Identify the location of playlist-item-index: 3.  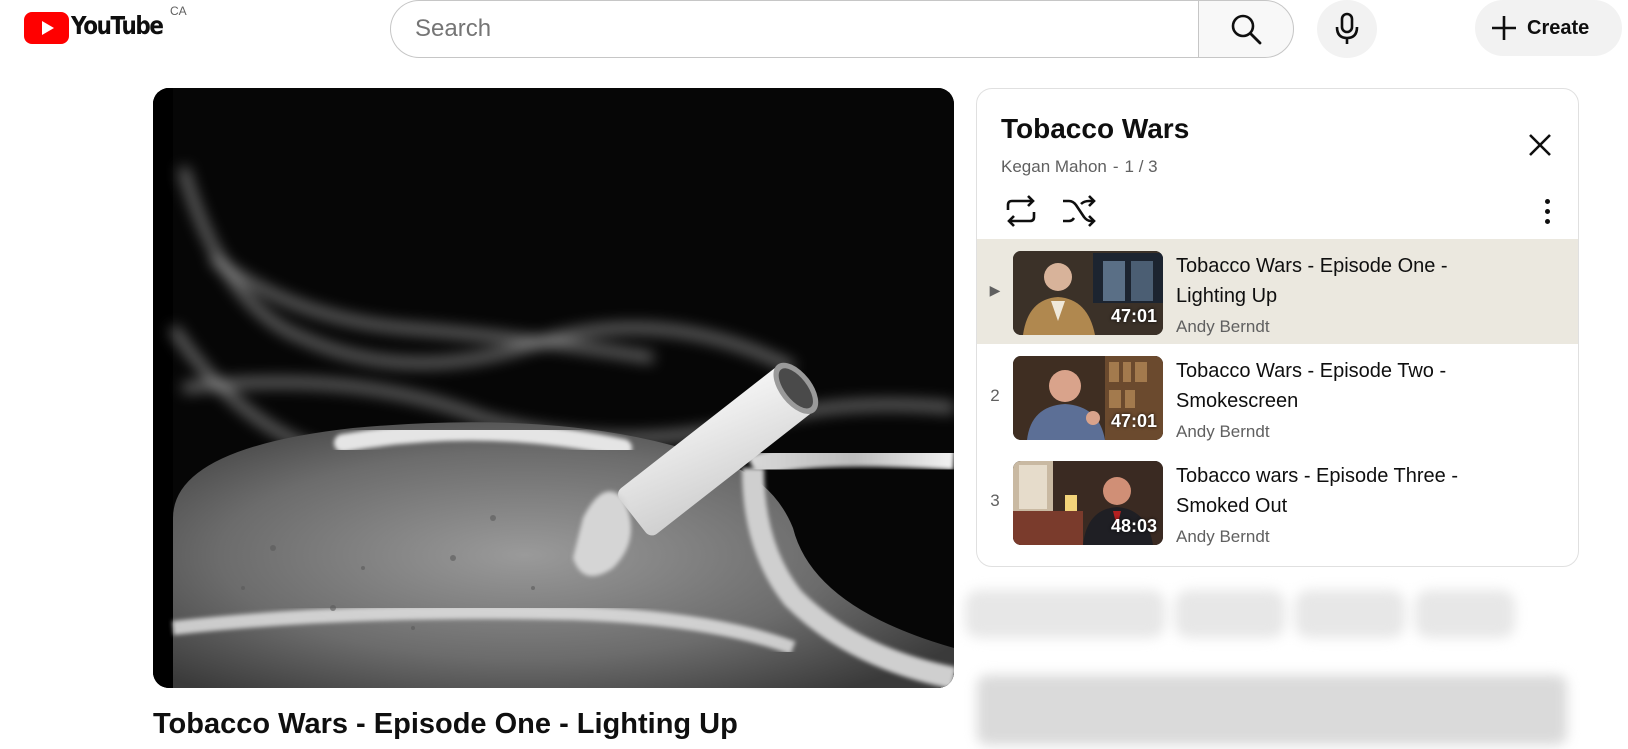
(995, 500).